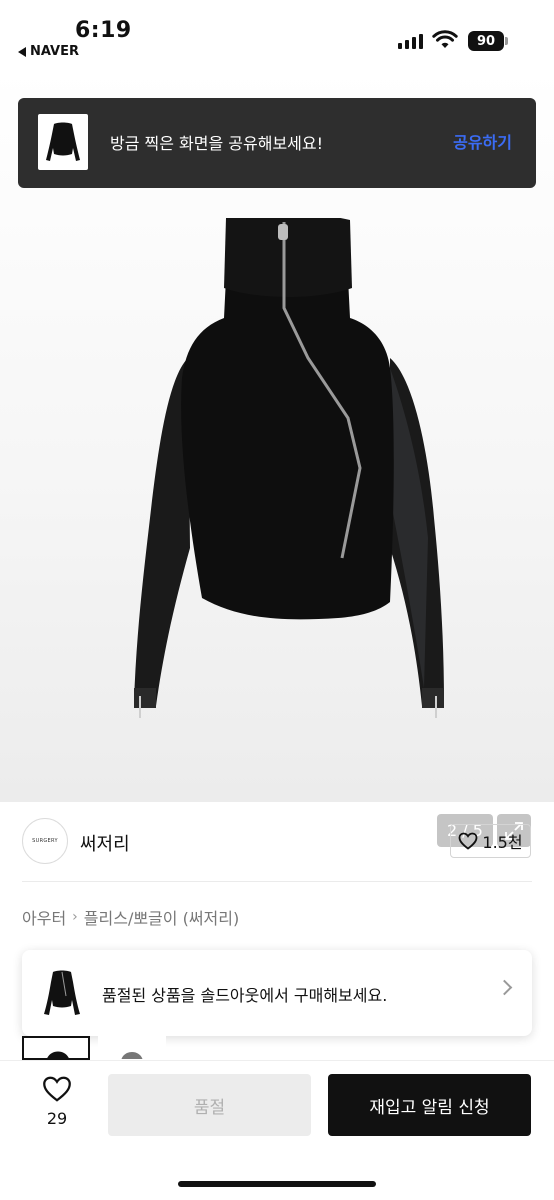 The image size is (554, 1200). What do you see at coordinates (75, 917) in the screenshot?
I see `chevron-right-icon: ›` at bounding box center [75, 917].